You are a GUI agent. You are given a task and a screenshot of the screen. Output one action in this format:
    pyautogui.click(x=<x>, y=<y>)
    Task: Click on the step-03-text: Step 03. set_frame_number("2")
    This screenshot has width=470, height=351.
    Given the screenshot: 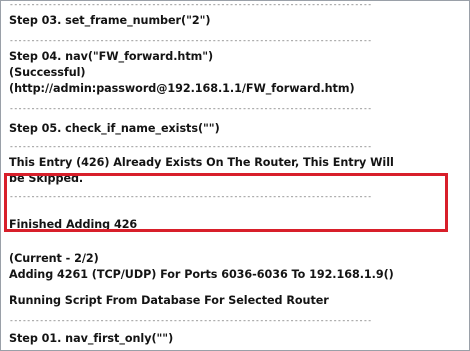 What is the action you would take?
    pyautogui.click(x=110, y=20)
    